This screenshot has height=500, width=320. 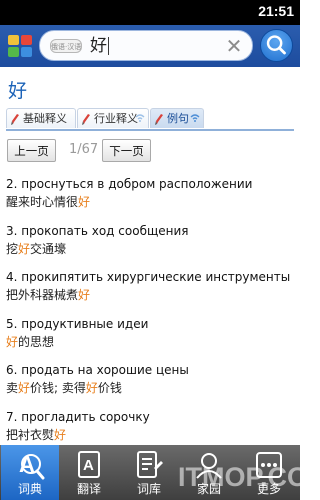 I want to click on app-logo-icon, so click(x=20, y=46).